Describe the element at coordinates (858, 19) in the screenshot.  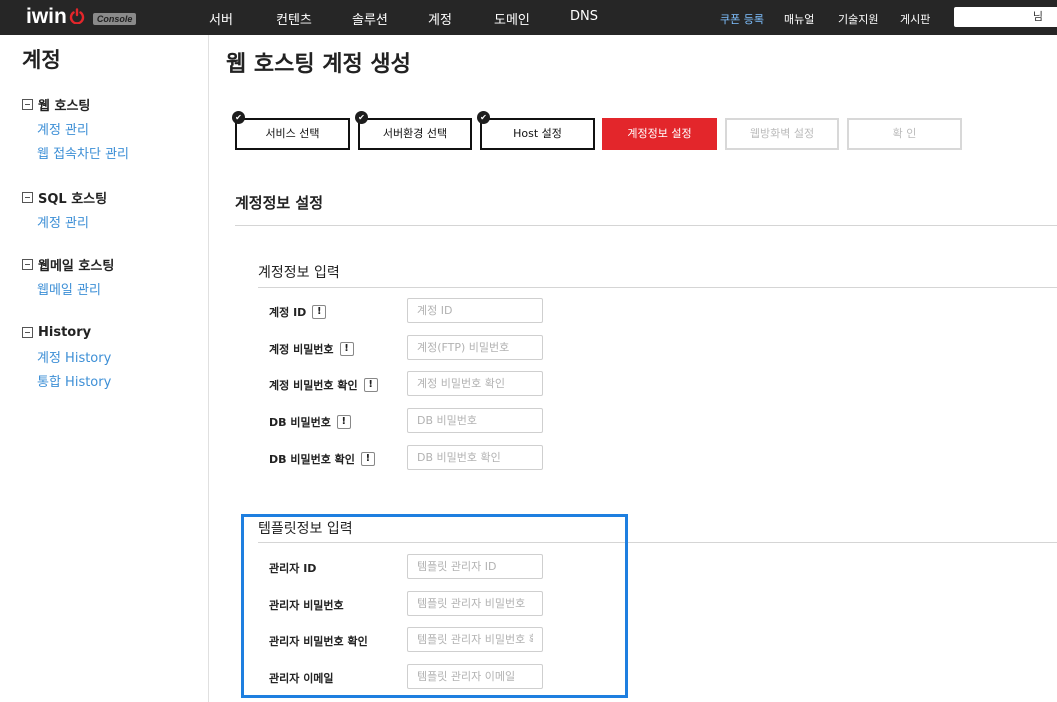
I see `tech-support-link: 기술지원` at that location.